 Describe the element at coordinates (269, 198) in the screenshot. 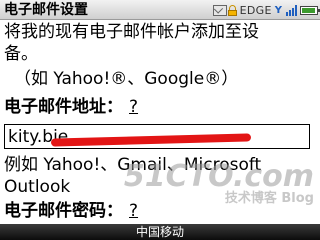

I see `watermark-bottom: 技术博客 Blog` at that location.